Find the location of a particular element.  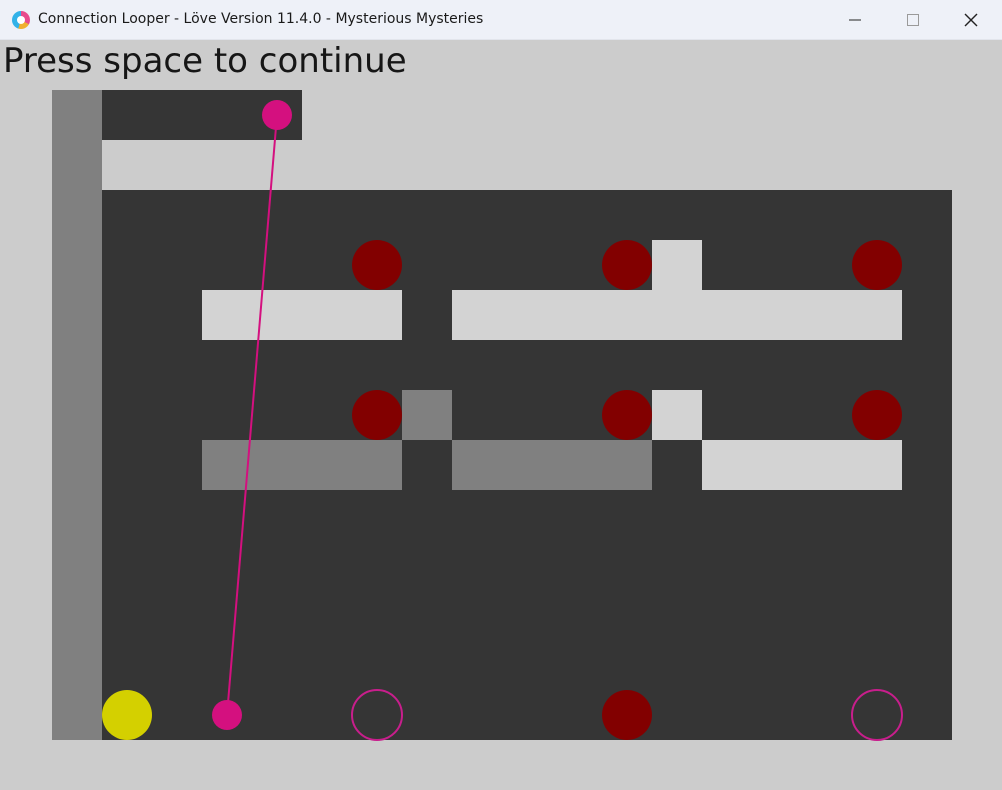

block-lower-mid is located at coordinates (427, 415).